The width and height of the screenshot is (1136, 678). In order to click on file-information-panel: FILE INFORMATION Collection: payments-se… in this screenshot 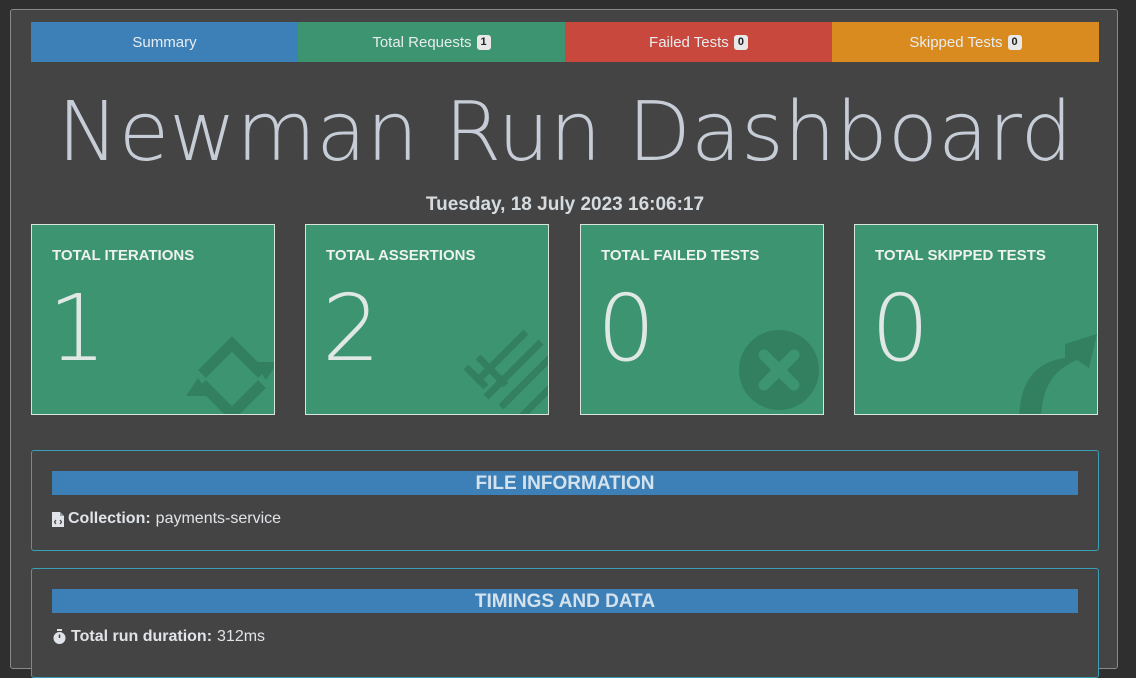, I will do `click(565, 500)`.